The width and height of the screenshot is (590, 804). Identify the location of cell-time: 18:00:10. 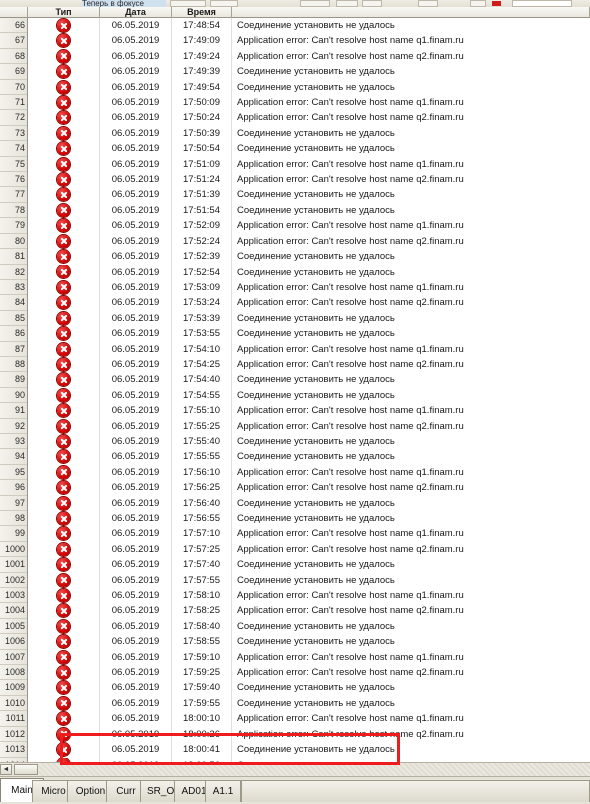
(202, 719).